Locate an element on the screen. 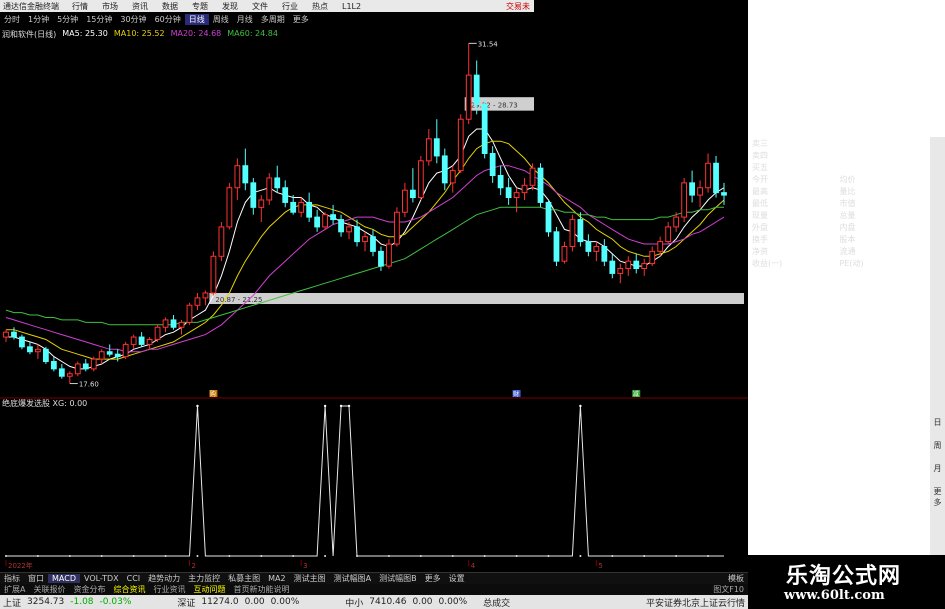  period-button: 周线 is located at coordinates (221, 19).